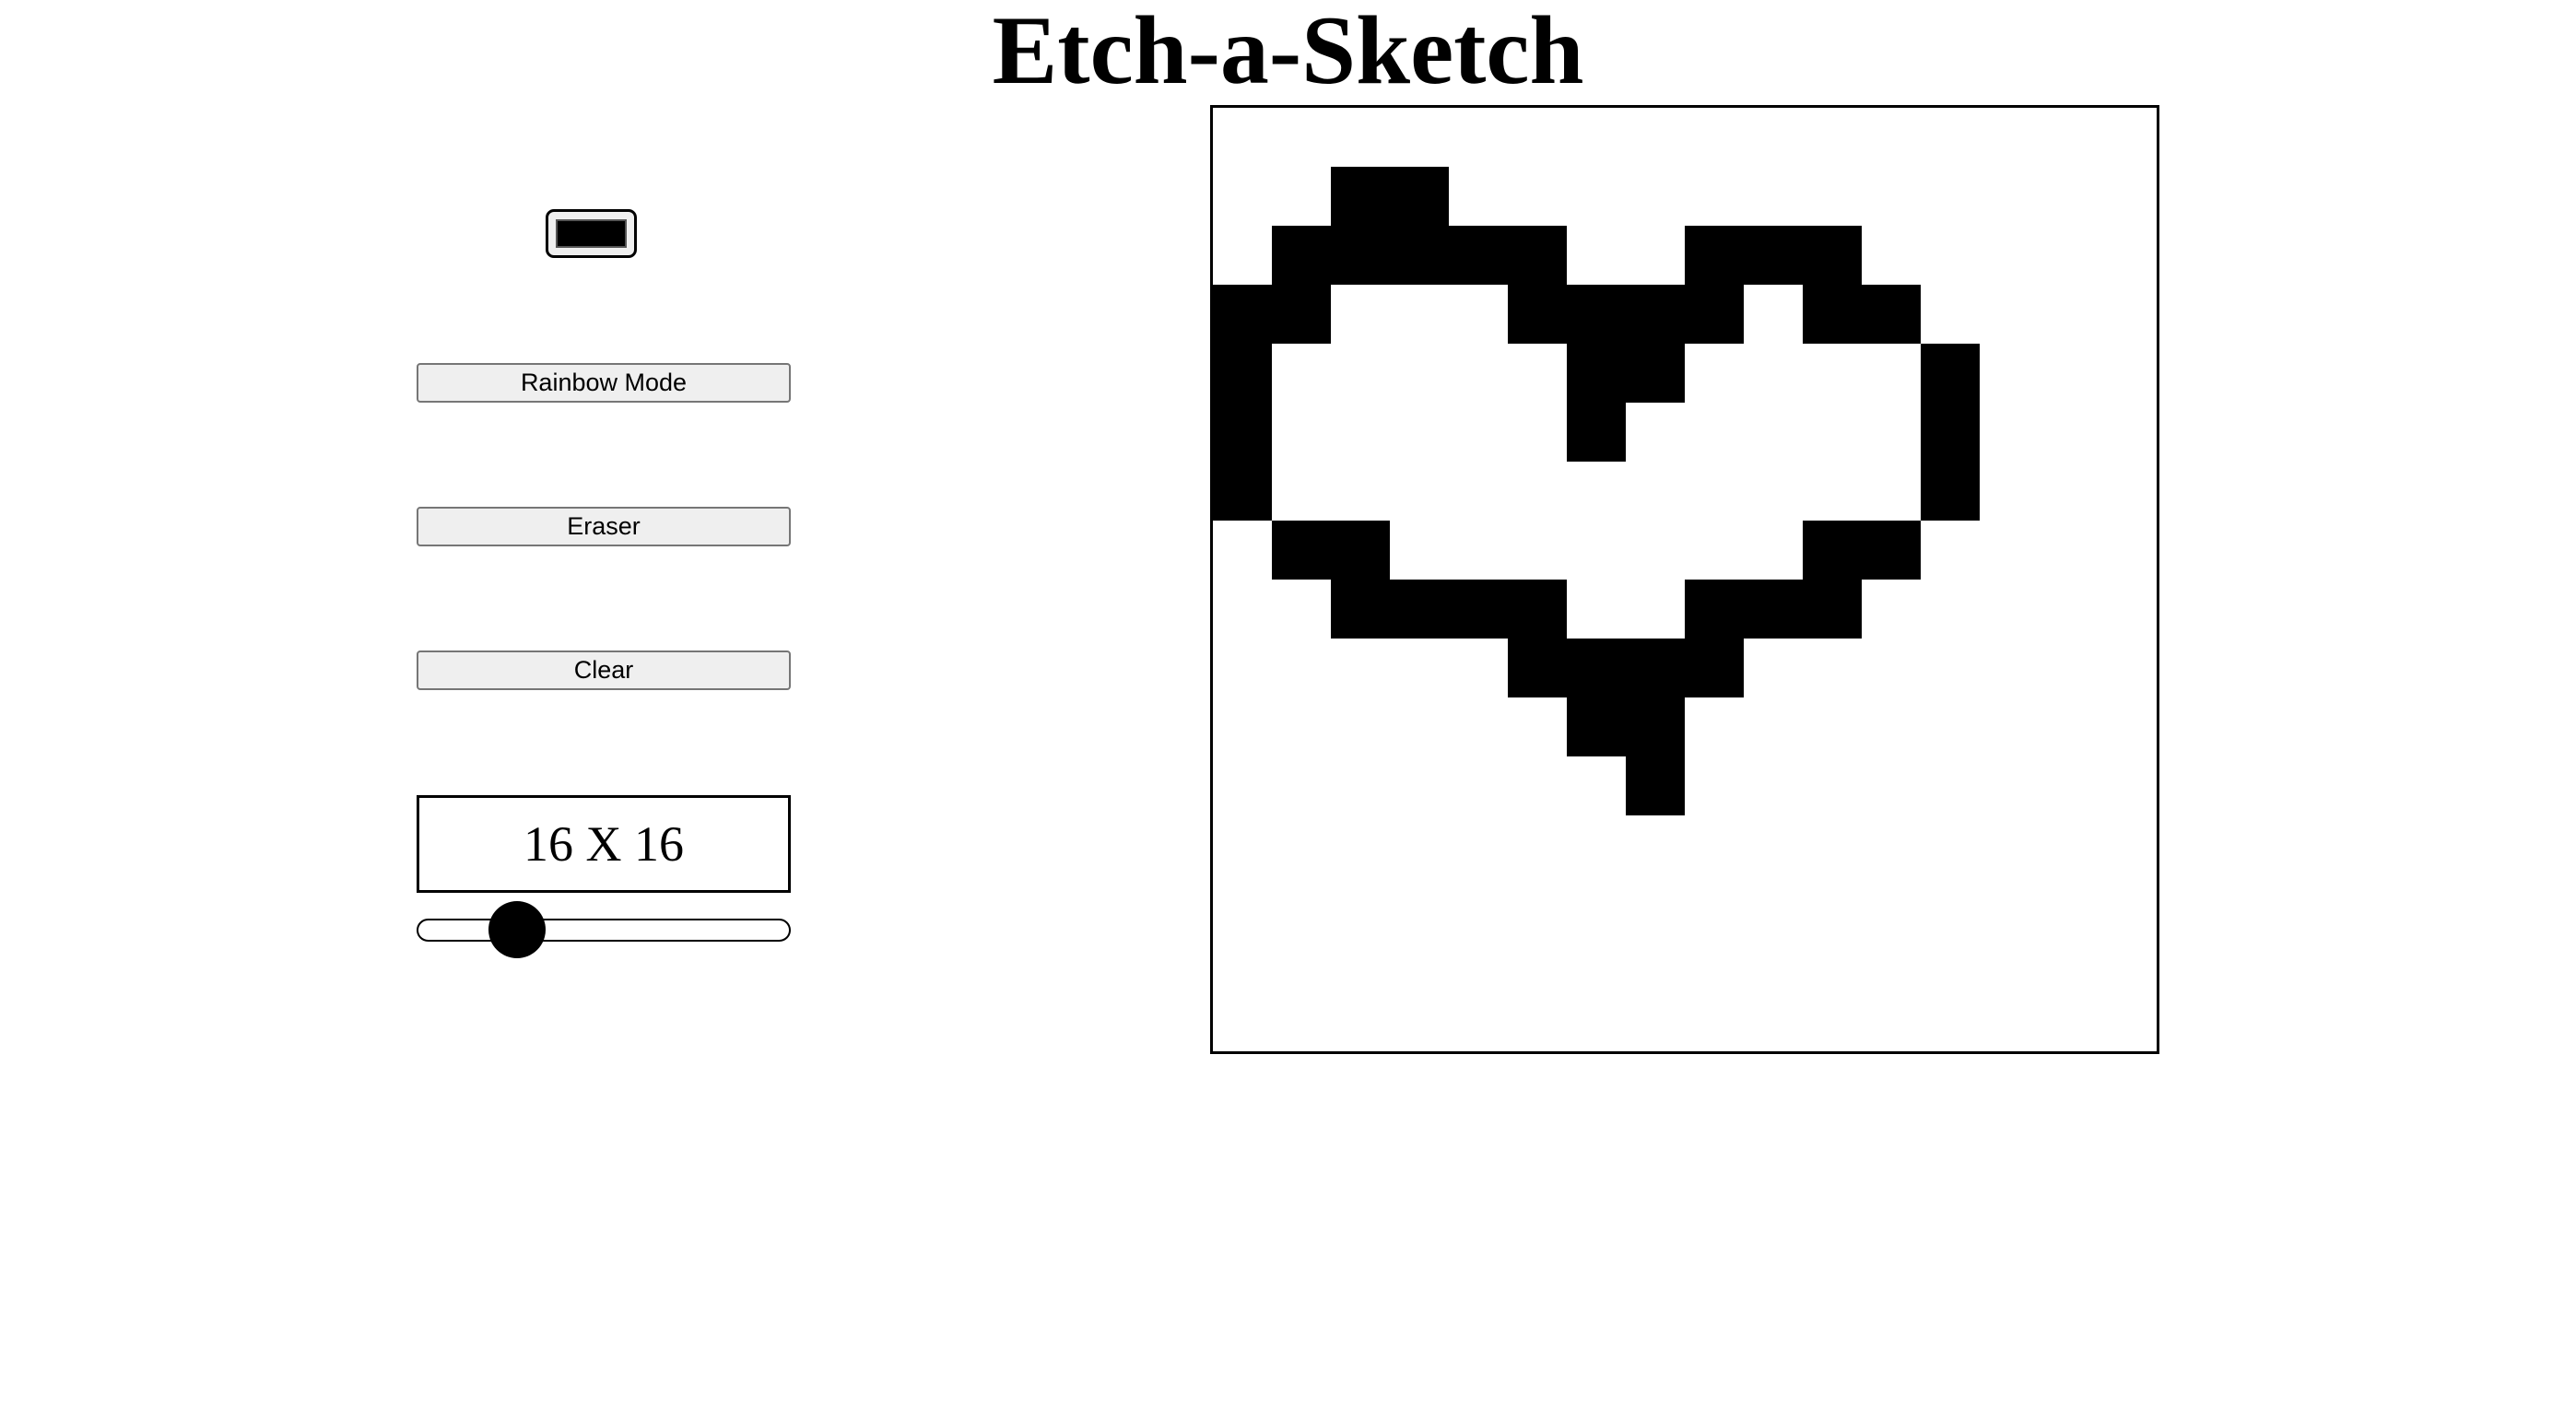 This screenshot has width=2576, height=1418. Describe the element at coordinates (517, 929) in the screenshot. I see `grid-size-slider-thumb` at that location.